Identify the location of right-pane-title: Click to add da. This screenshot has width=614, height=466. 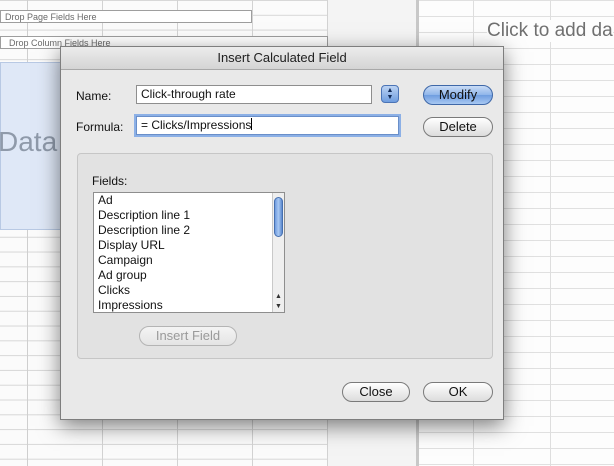
(550, 31).